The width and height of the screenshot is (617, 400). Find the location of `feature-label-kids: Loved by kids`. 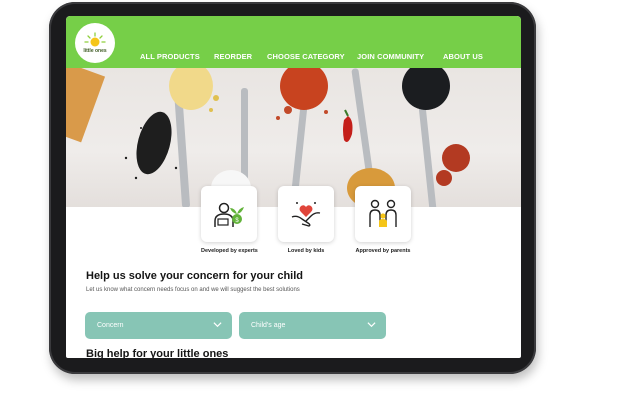

feature-label-kids: Loved by kids is located at coordinates (306, 251).